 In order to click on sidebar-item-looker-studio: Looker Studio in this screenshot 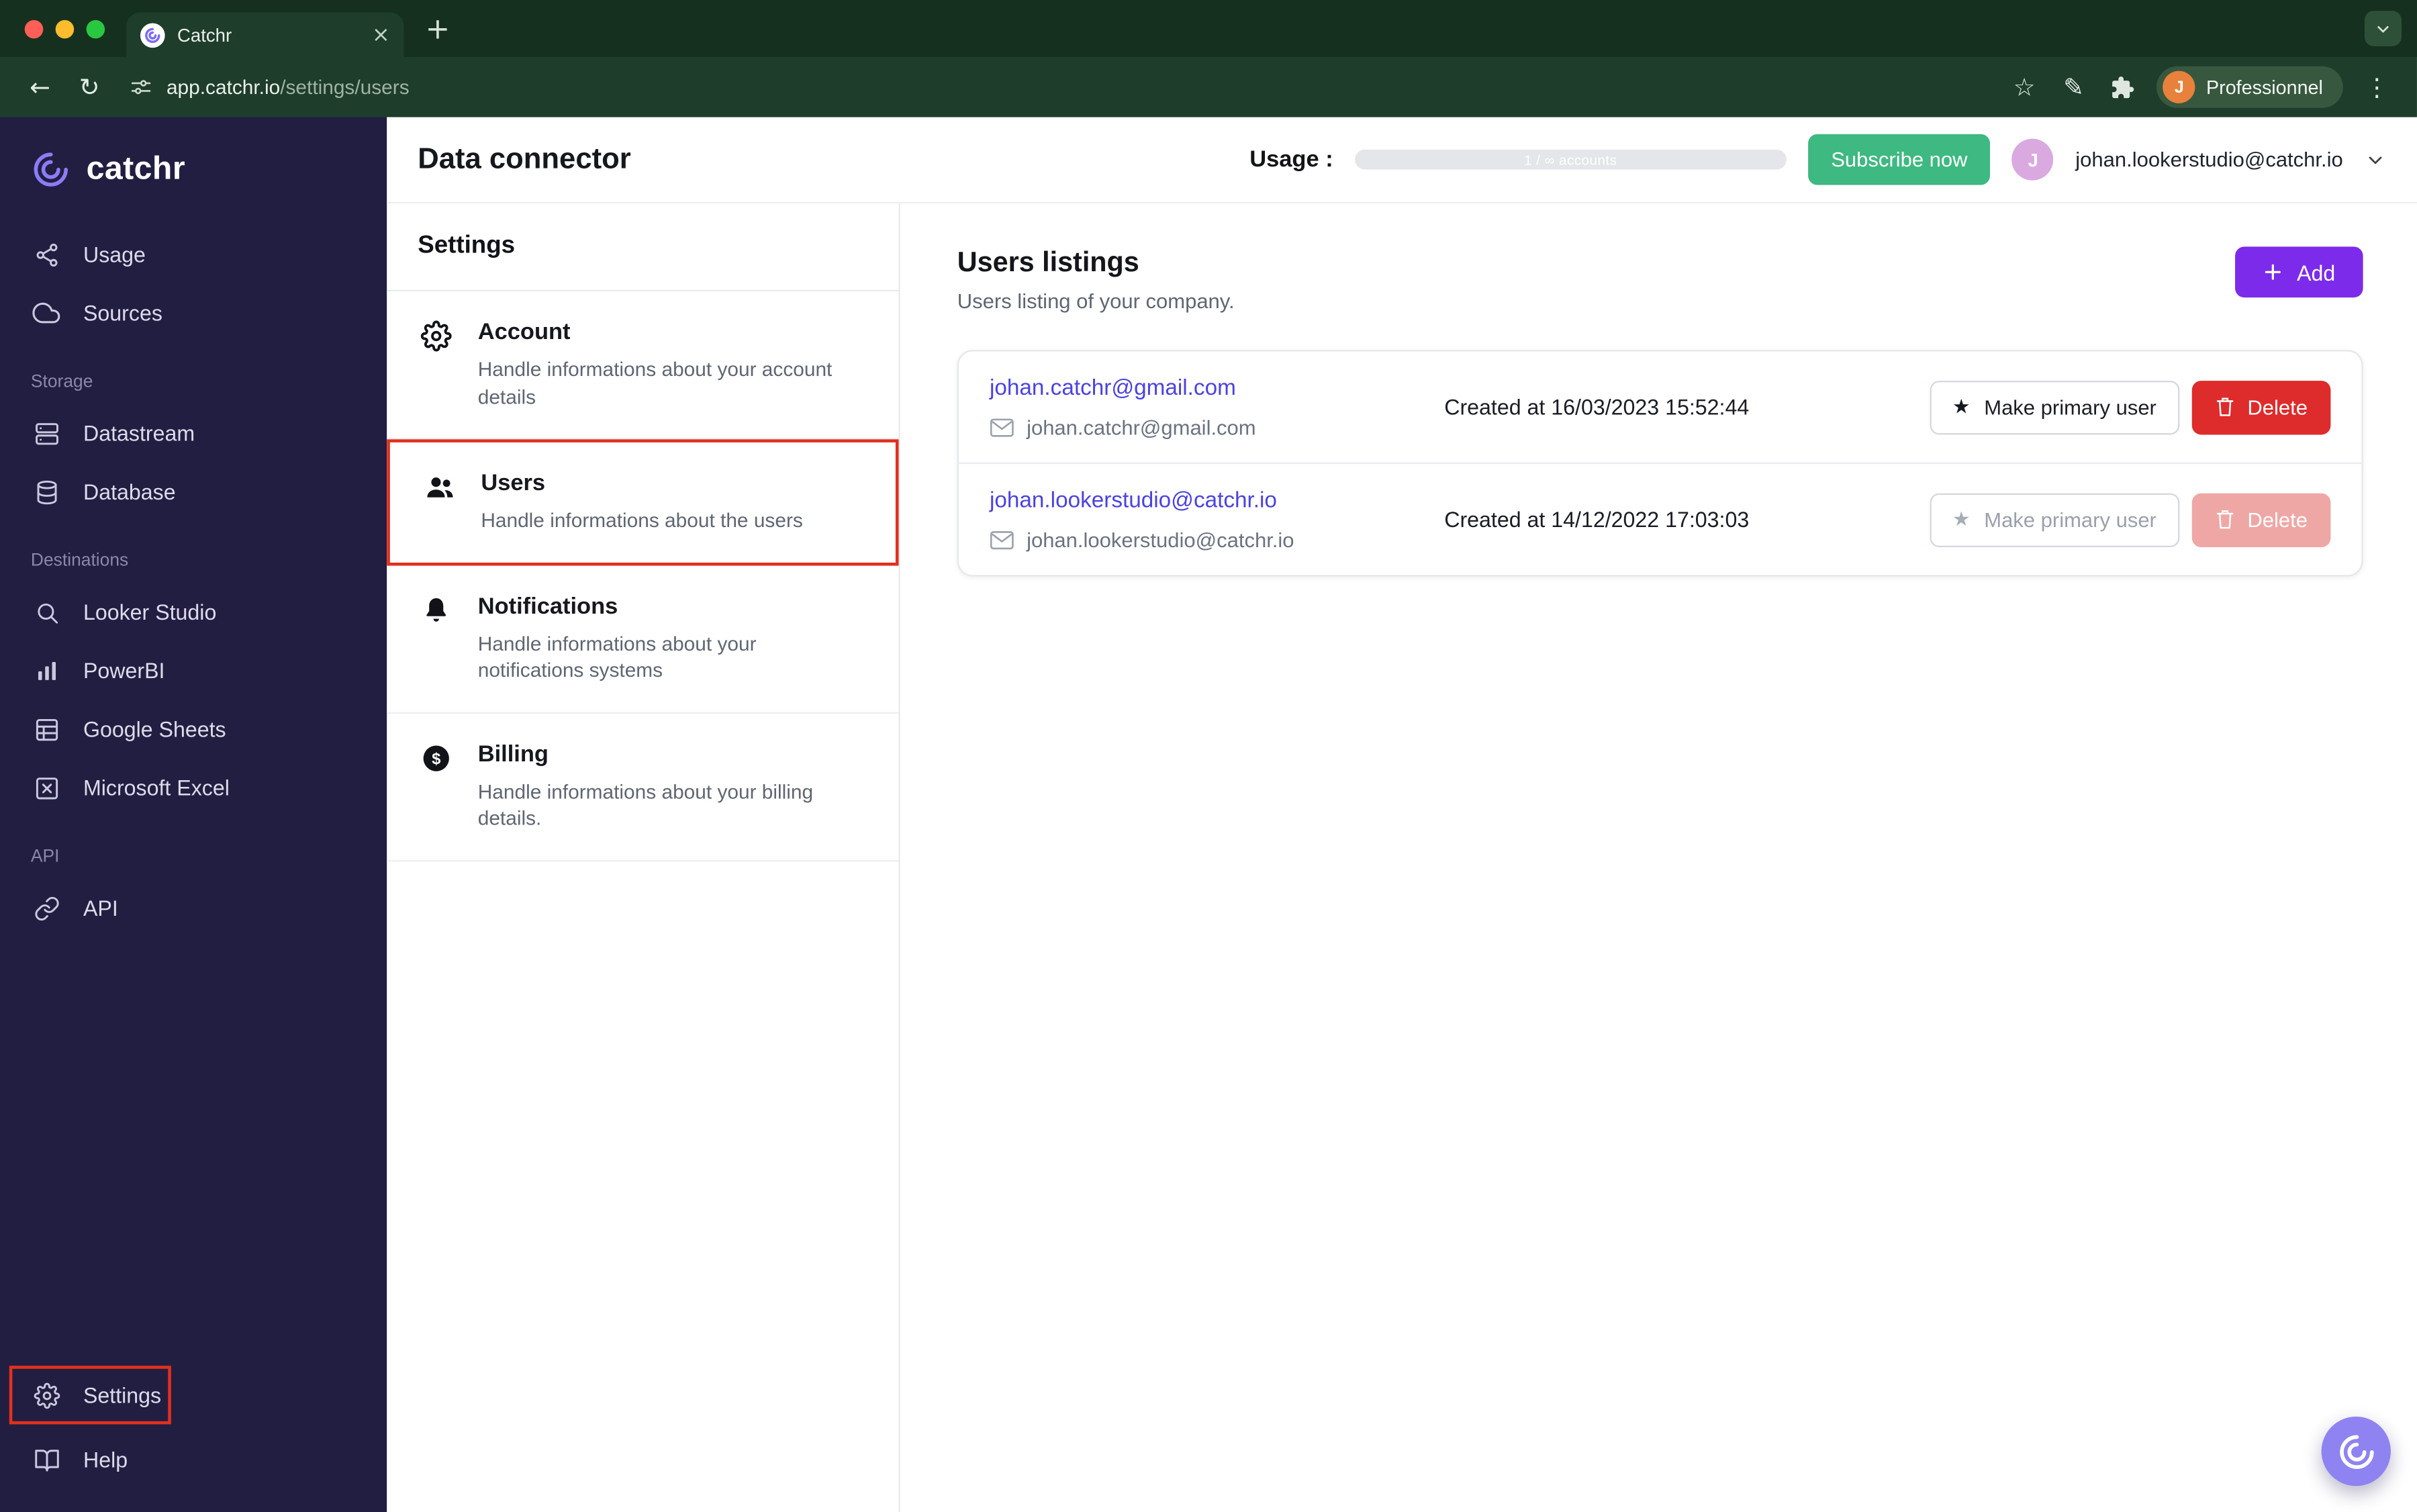, I will do `click(194, 612)`.